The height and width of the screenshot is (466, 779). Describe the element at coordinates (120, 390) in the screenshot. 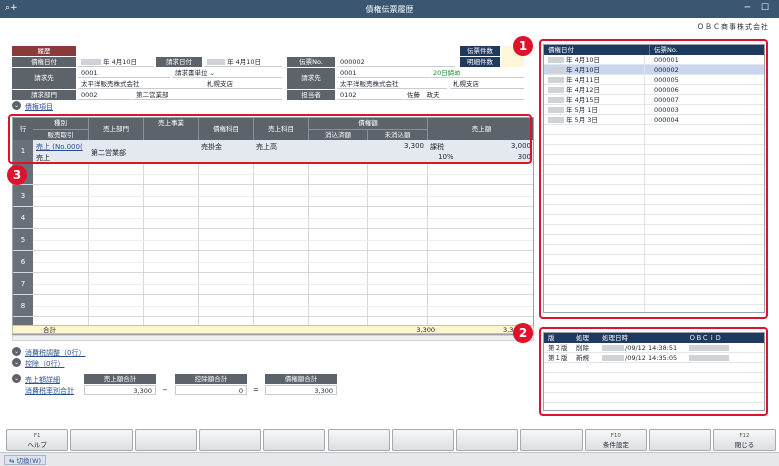

I see `sales-total-value: 3,300` at that location.